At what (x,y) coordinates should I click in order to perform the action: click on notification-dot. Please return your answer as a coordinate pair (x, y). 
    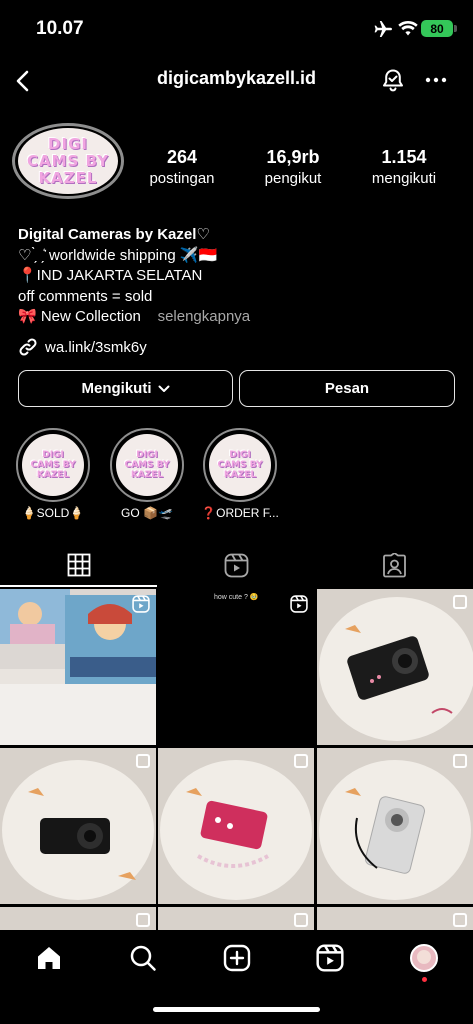
    Looking at the image, I should click on (424, 979).